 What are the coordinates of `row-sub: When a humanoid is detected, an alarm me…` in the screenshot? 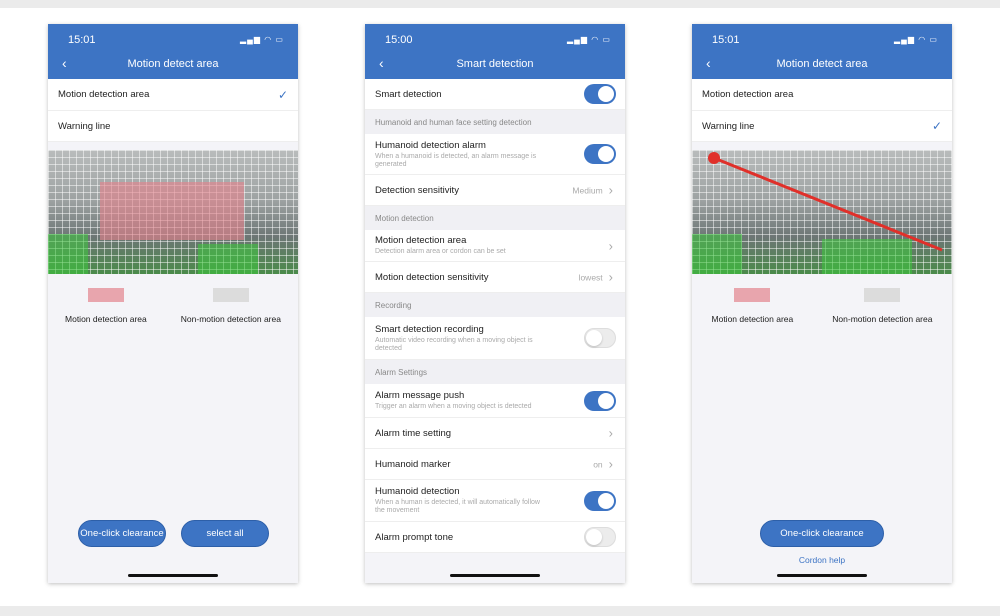 It's located at (456, 160).